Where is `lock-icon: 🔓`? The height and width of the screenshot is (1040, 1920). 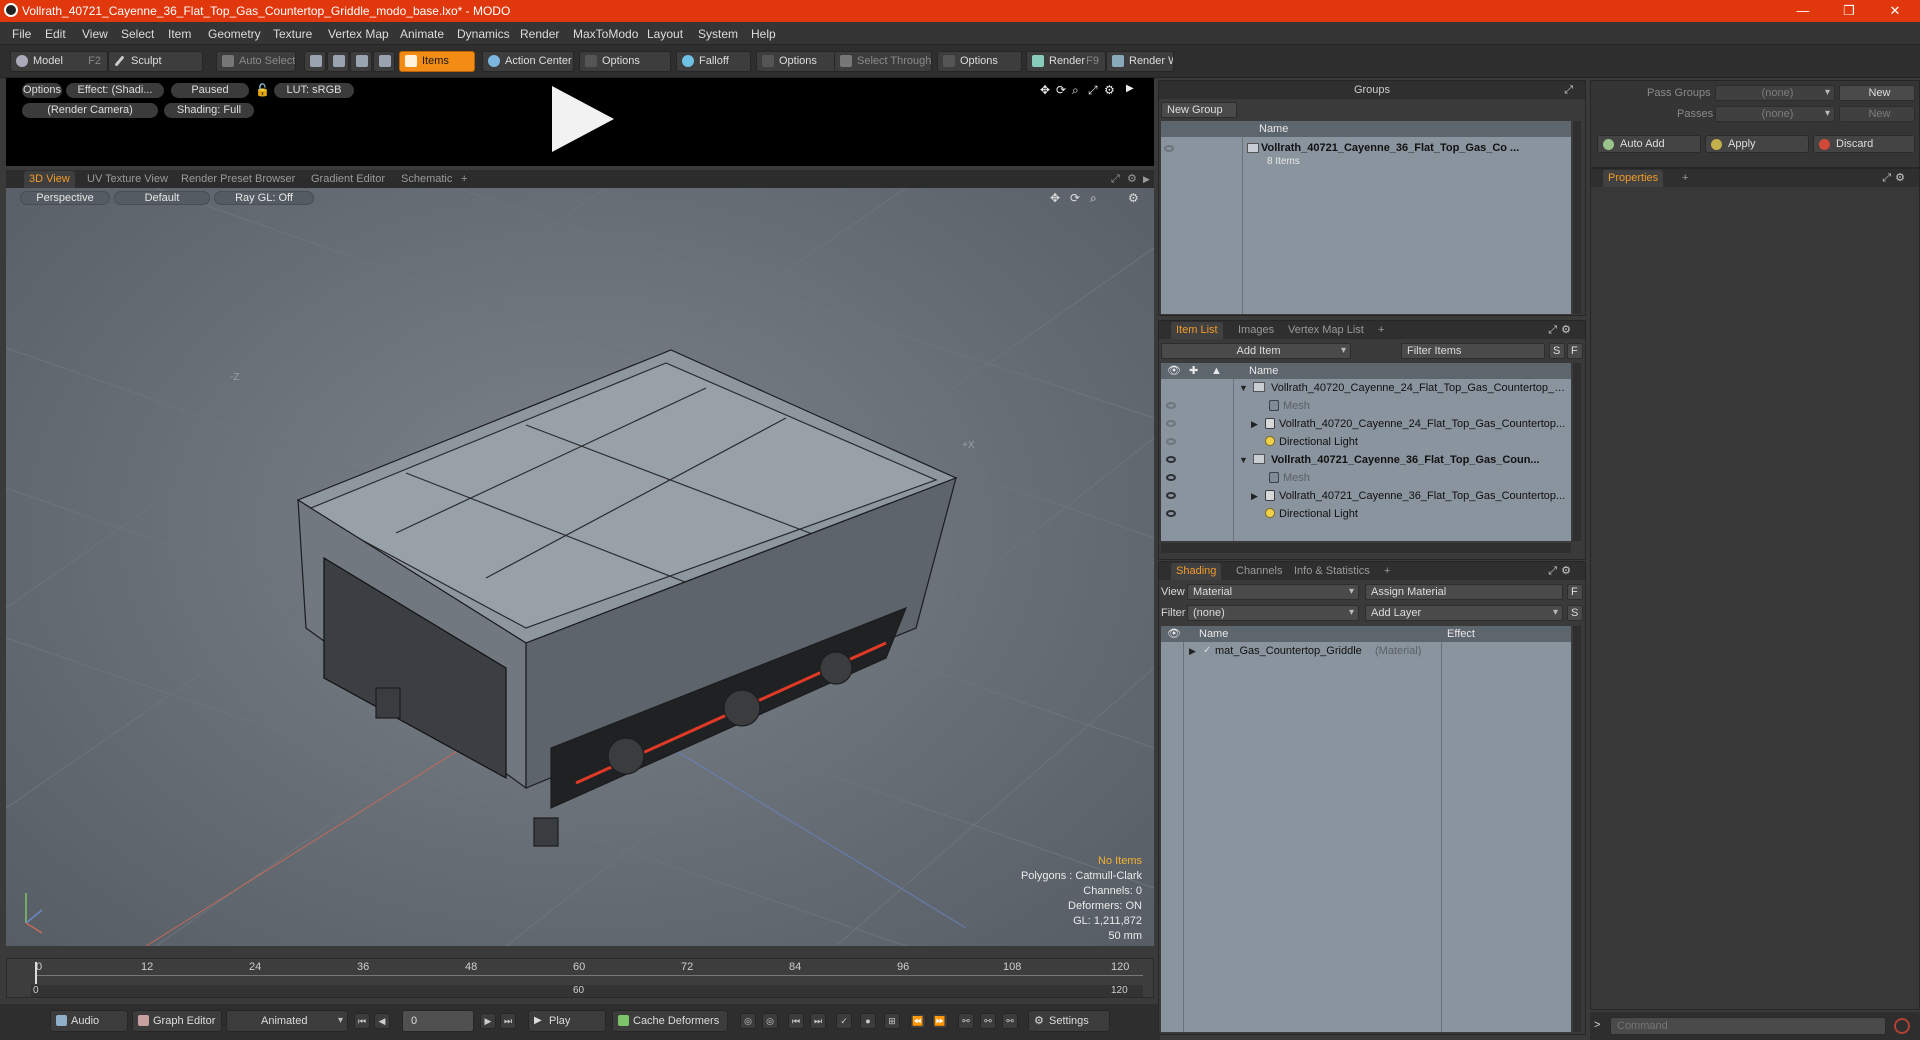 lock-icon: 🔓 is located at coordinates (262, 90).